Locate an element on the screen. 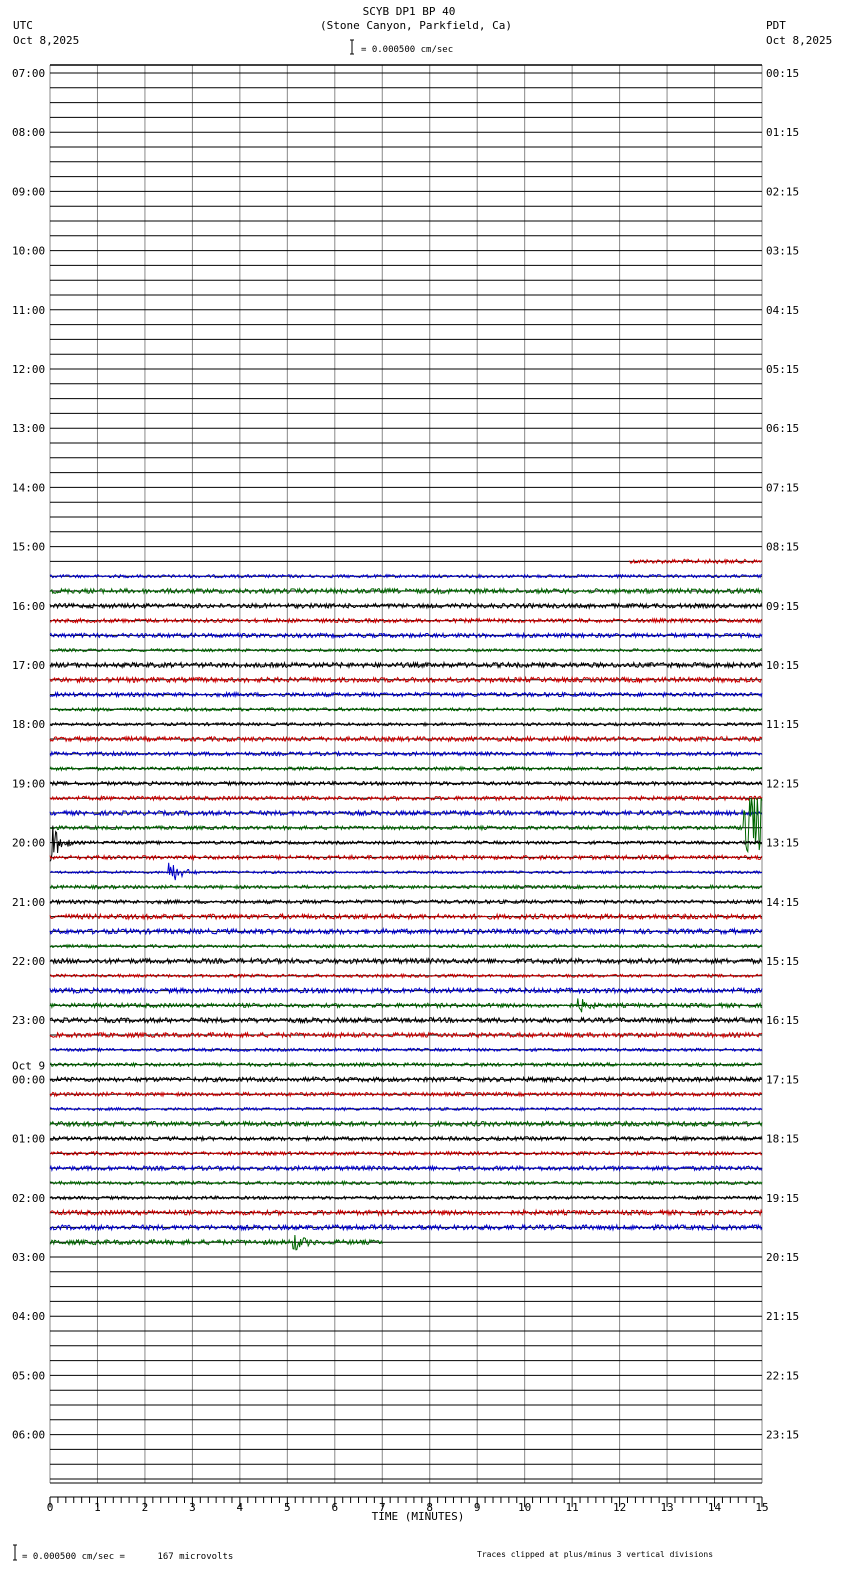 Image resolution: width=850 pixels, height=1584 pixels. left-hour-label: 18:00 is located at coordinates (28, 724).